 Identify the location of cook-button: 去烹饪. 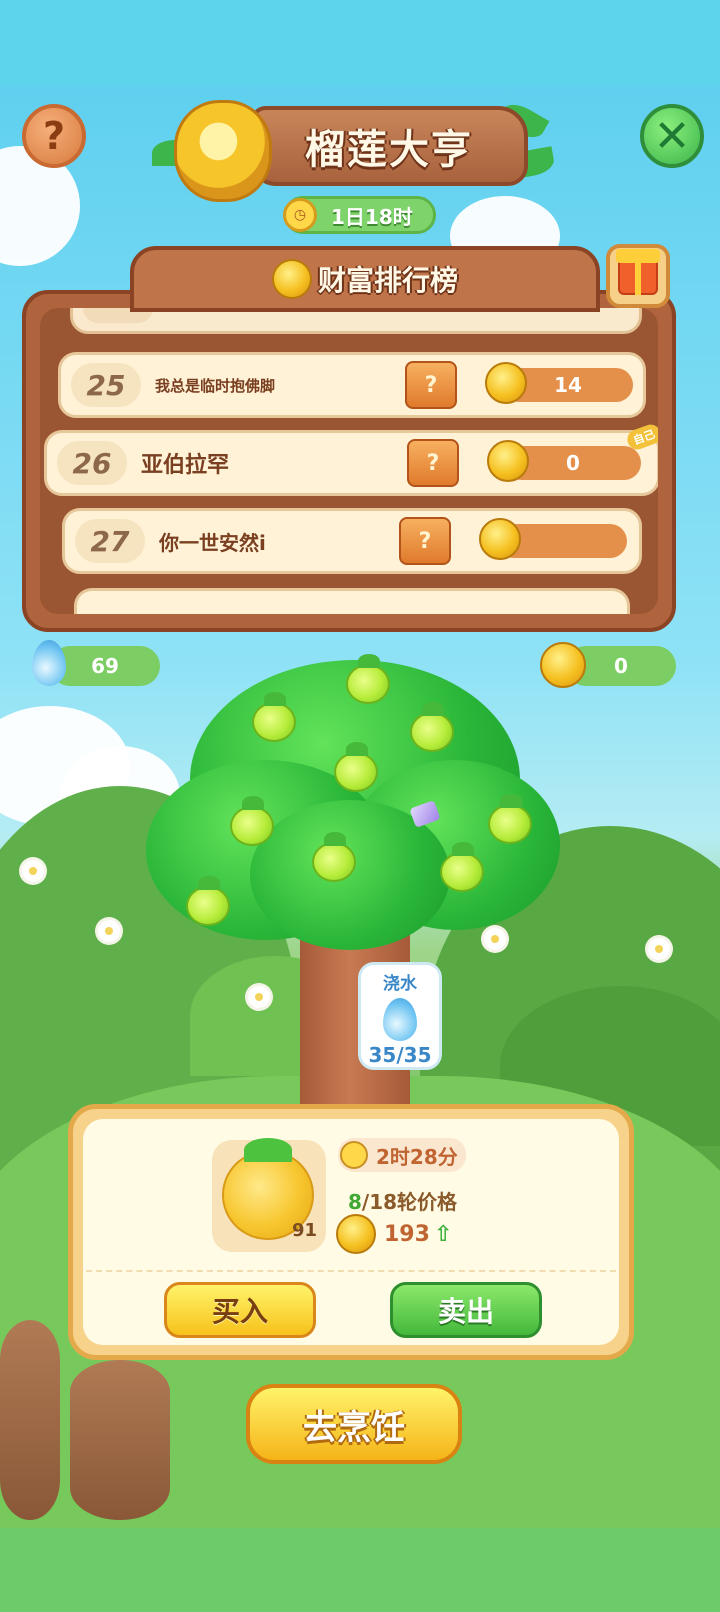
(354, 1424).